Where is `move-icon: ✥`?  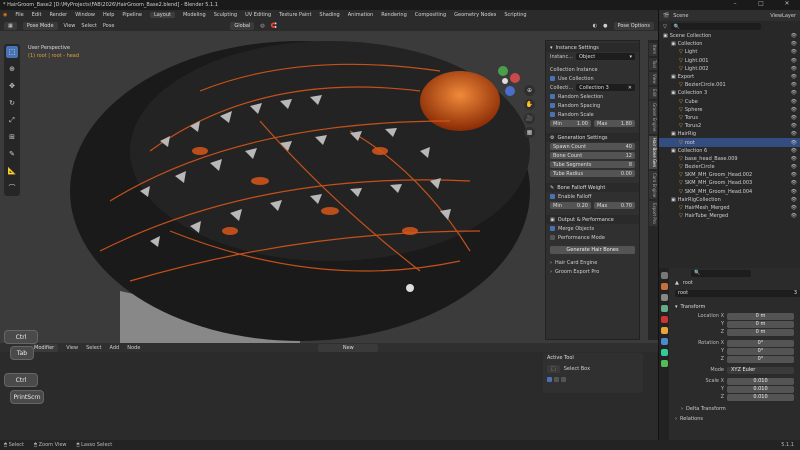 move-icon: ✥ is located at coordinates (12, 86).